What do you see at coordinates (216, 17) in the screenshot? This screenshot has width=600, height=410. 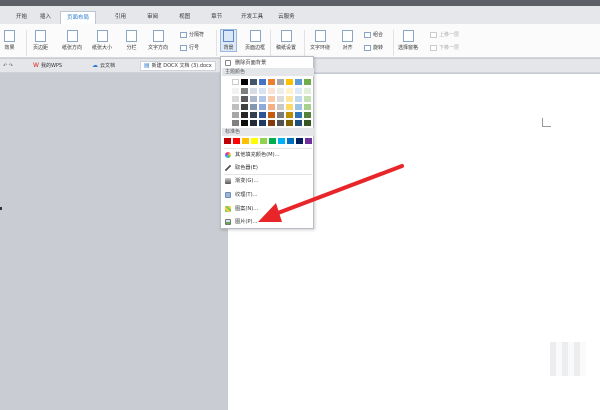 I see `tab-chapter: 章节` at bounding box center [216, 17].